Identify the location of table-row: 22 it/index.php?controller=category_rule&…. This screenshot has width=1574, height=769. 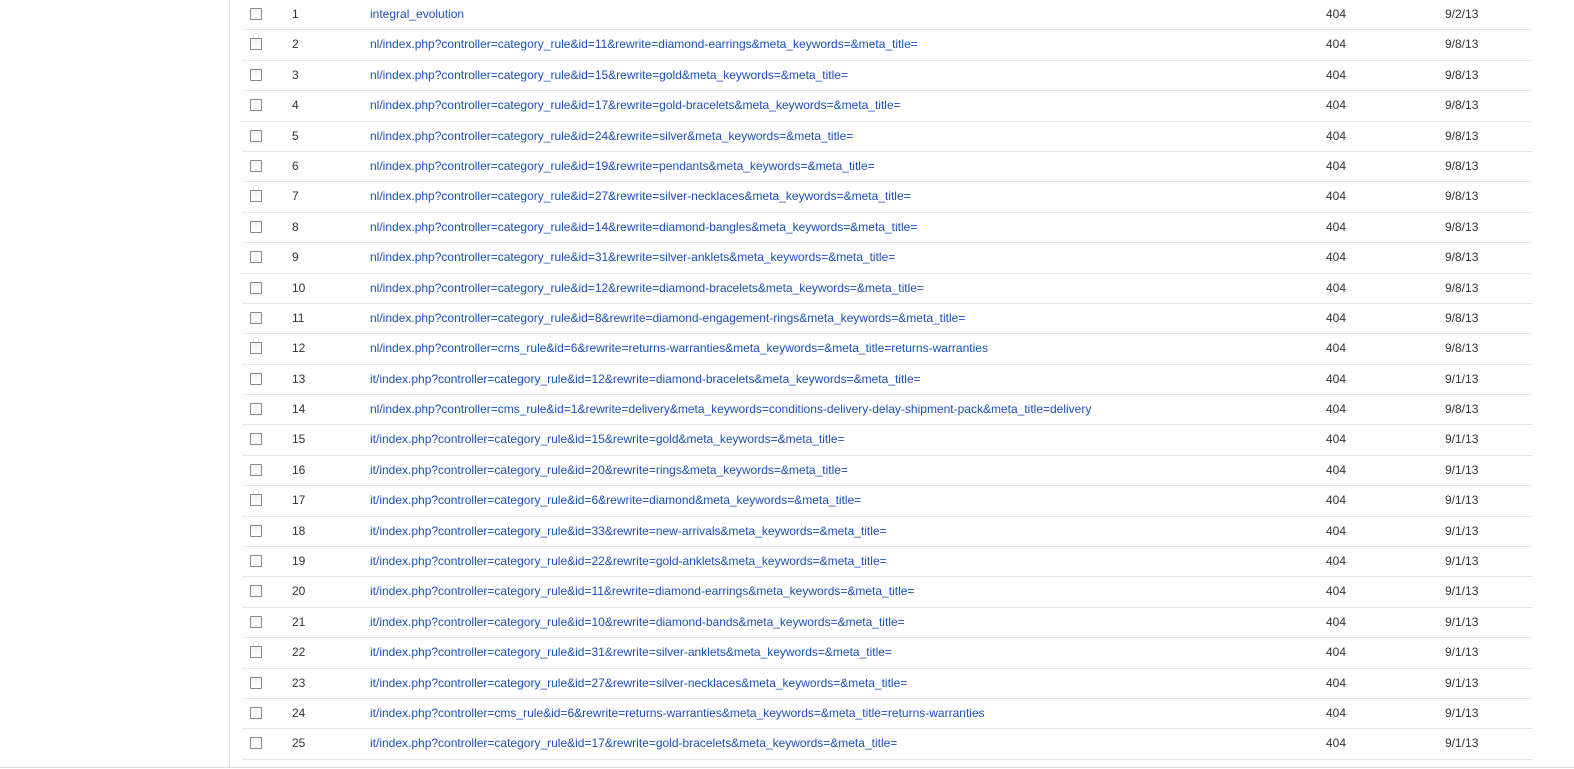
(887, 653).